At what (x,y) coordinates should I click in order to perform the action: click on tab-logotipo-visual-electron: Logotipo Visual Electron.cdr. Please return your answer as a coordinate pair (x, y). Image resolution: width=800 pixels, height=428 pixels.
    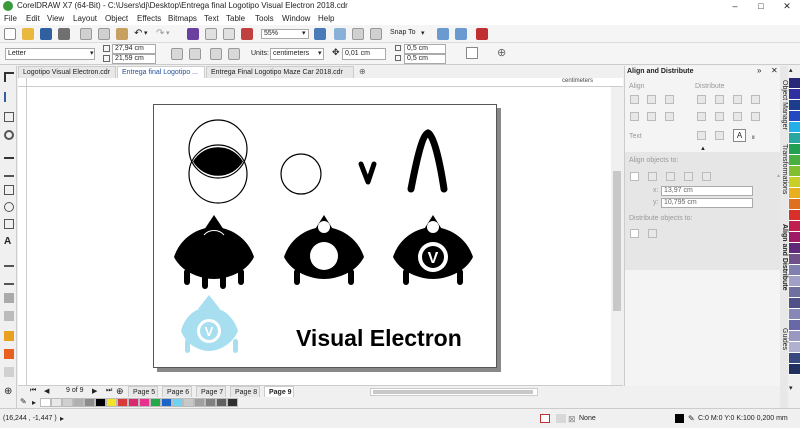
    Looking at the image, I should click on (67, 72).